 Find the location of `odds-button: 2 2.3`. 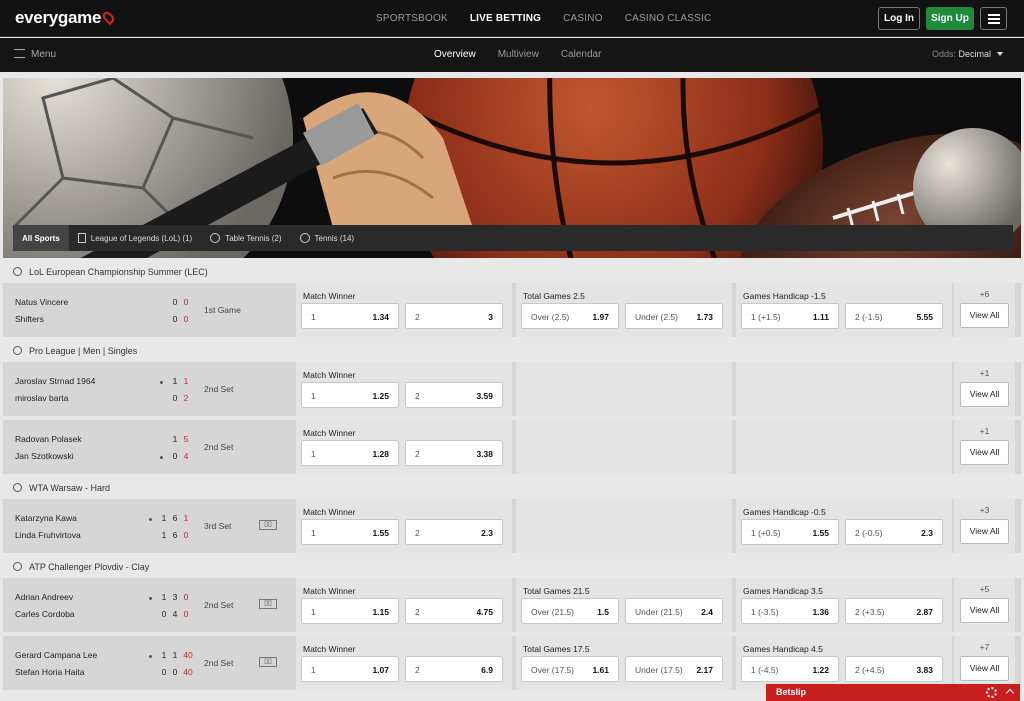

odds-button: 2 2.3 is located at coordinates (454, 532).